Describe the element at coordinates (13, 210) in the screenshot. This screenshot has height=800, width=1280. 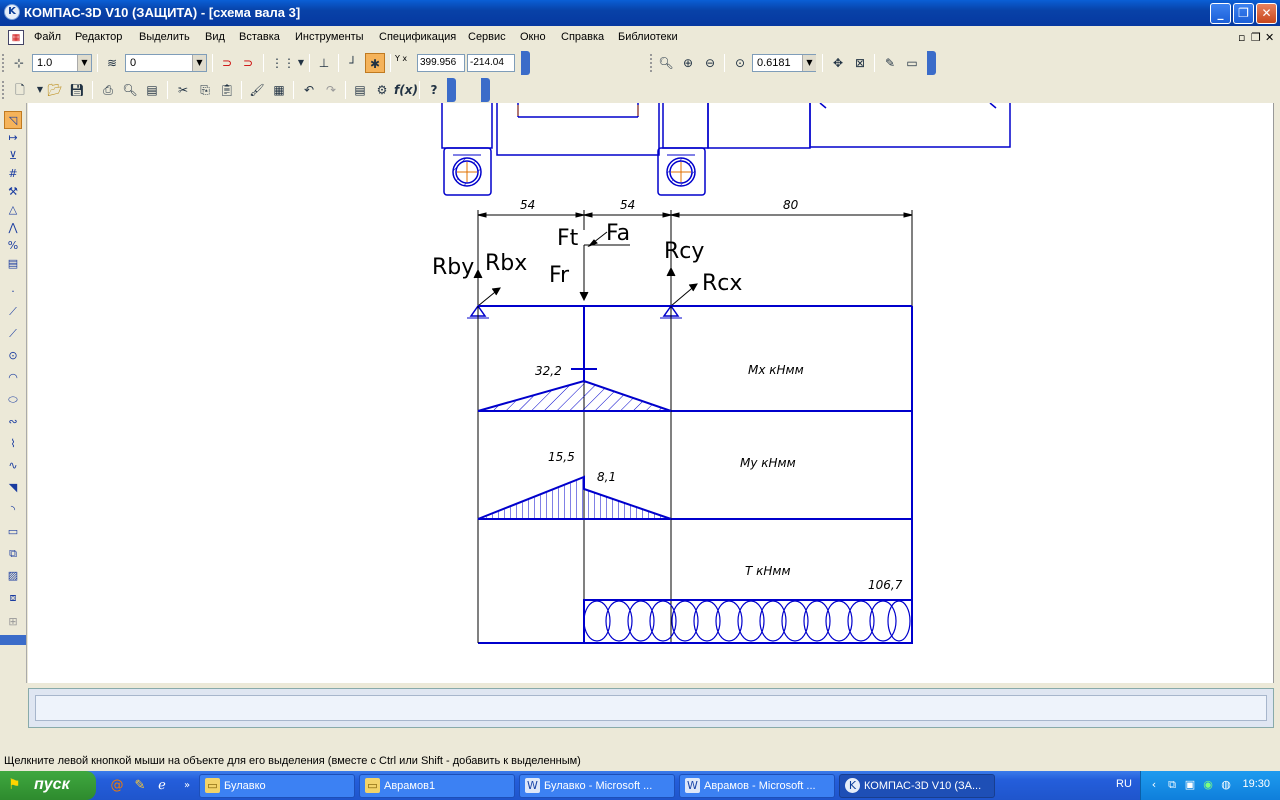
I see `measure-icon: △` at that location.